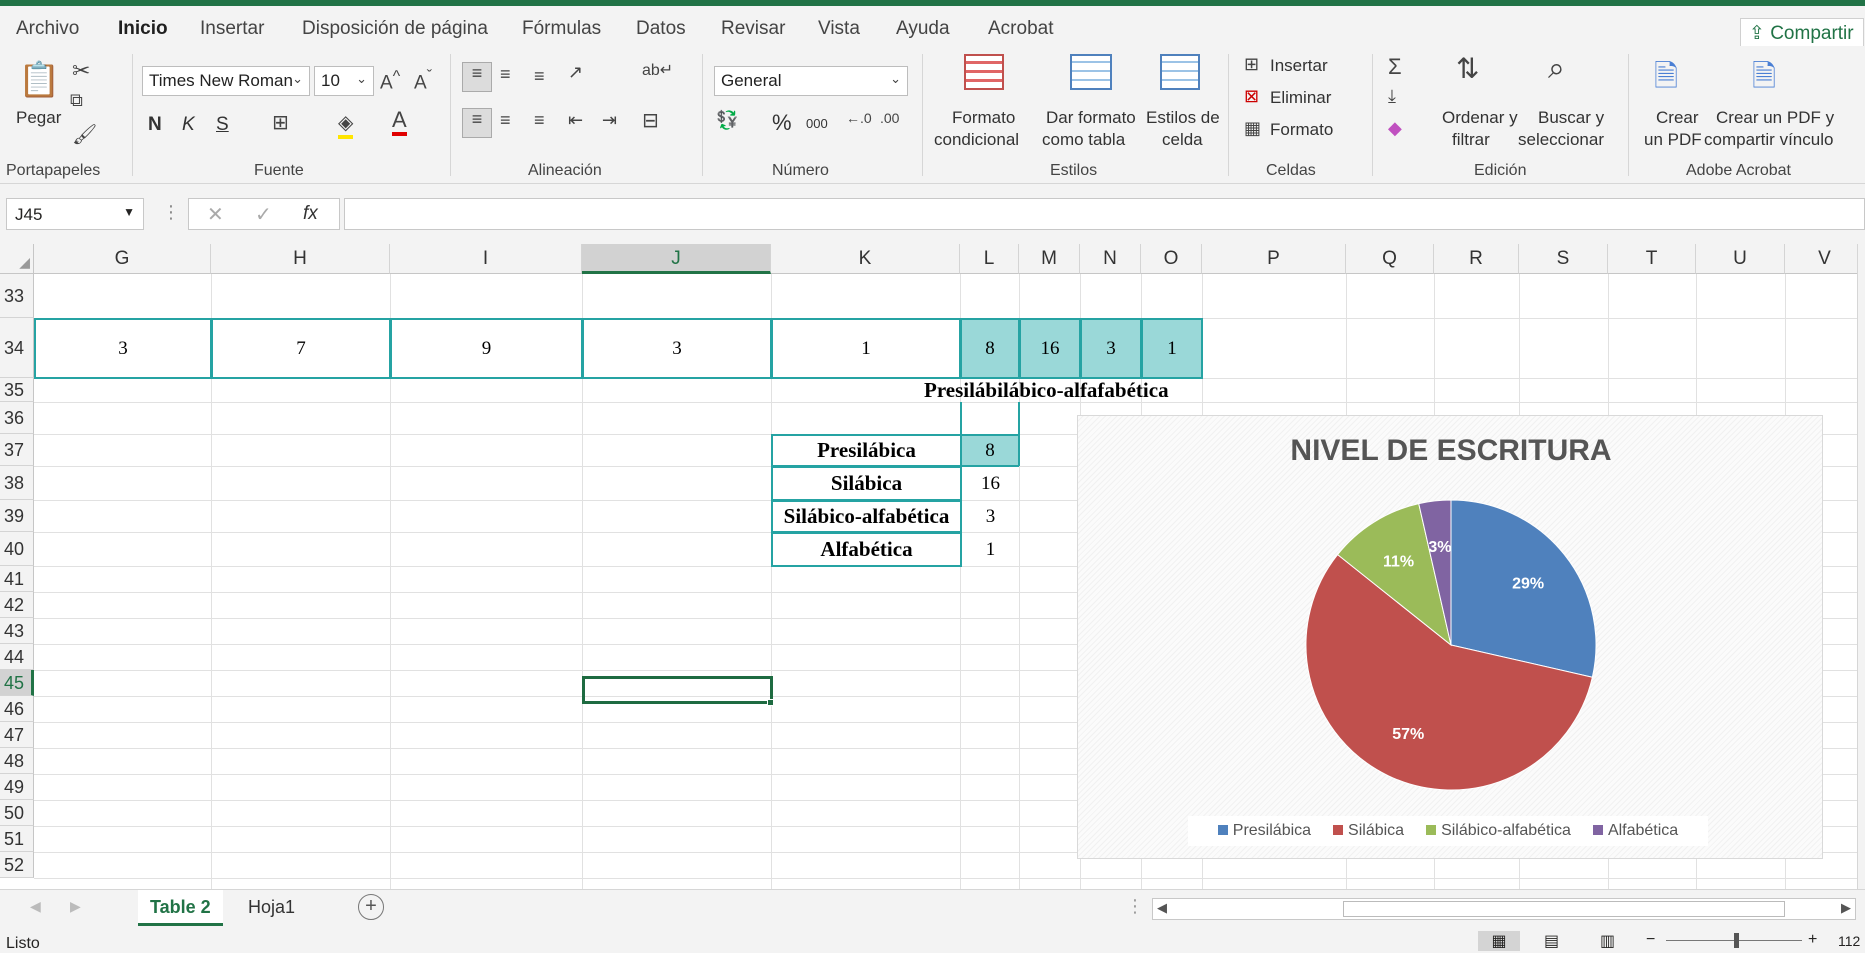 The image size is (1865, 953). I want to click on align-left-icon: ≡, so click(477, 123).